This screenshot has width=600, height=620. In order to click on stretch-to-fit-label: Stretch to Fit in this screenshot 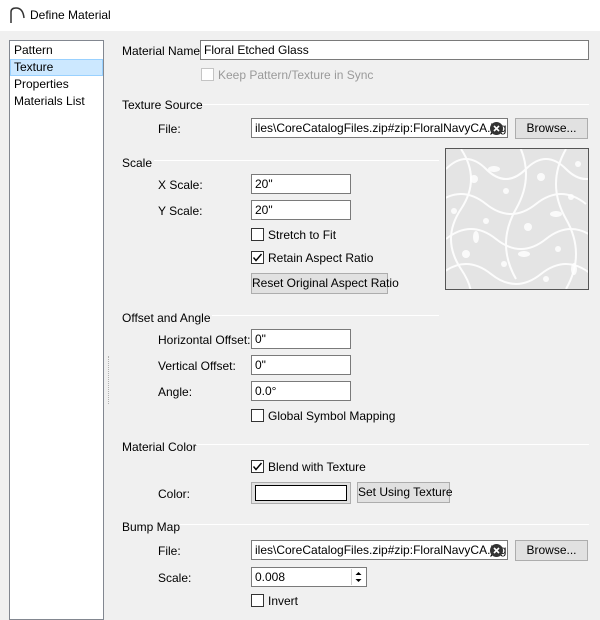, I will do `click(302, 235)`.